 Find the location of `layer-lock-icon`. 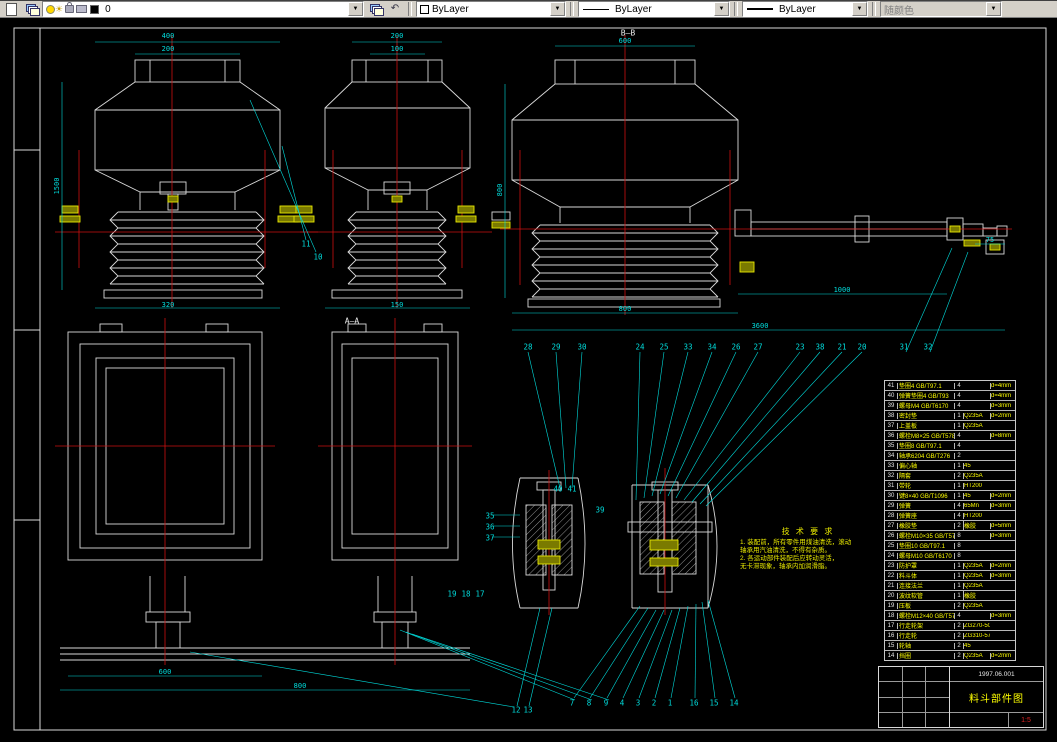

layer-lock-icon is located at coordinates (70, 7).